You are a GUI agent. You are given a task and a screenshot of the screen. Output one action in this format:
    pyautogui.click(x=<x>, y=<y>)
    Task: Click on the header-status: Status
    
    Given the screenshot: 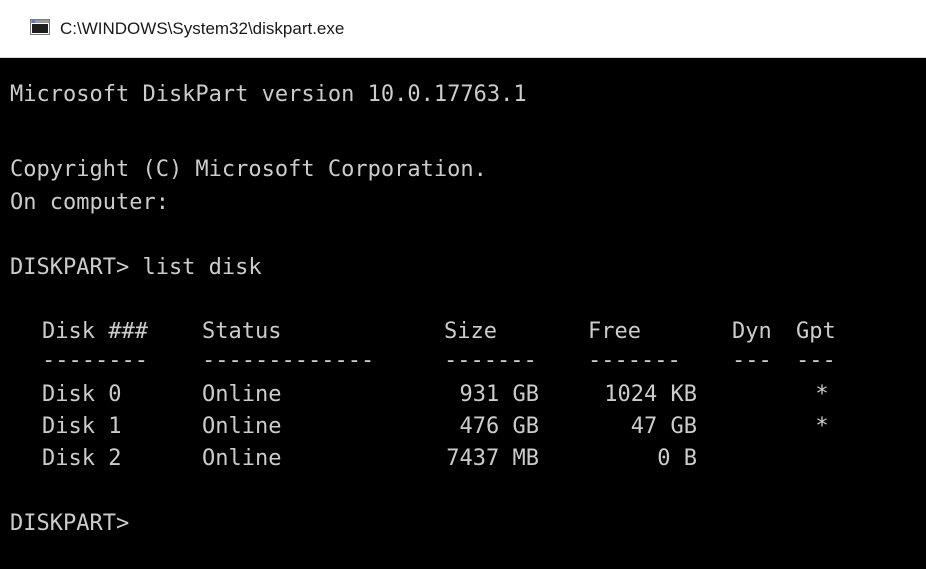 What is the action you would take?
    pyautogui.click(x=242, y=331)
    